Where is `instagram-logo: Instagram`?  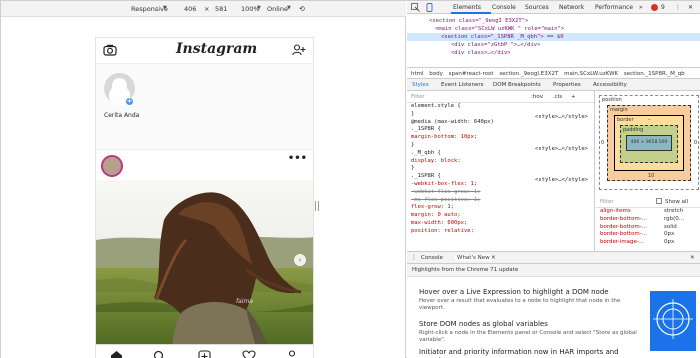
instagram-logo: Instagram is located at coordinates (216, 49).